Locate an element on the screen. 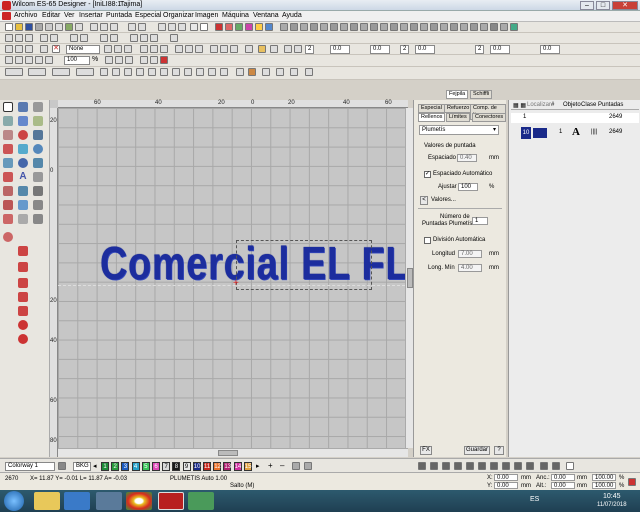 The image size is (640, 512). playback-d-icon is located at coordinates (458, 466).